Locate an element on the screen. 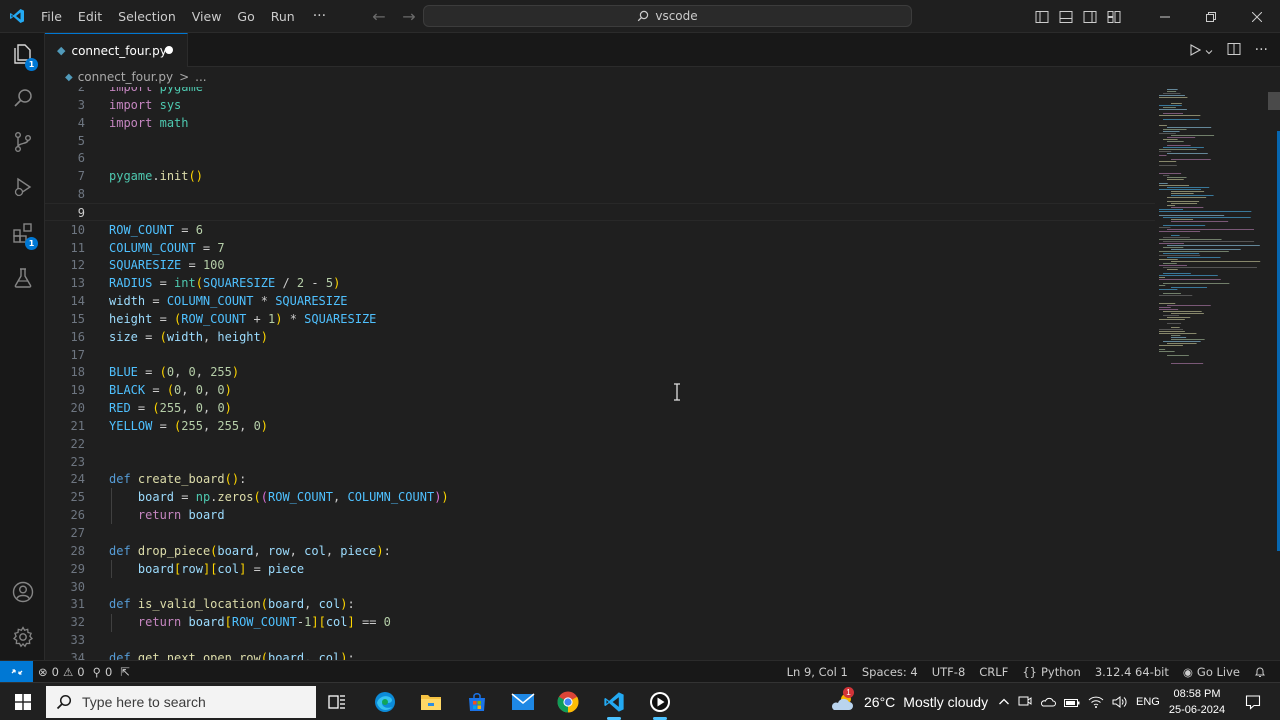 This screenshot has height=720, width=1280. menu-run: Run is located at coordinates (283, 16).